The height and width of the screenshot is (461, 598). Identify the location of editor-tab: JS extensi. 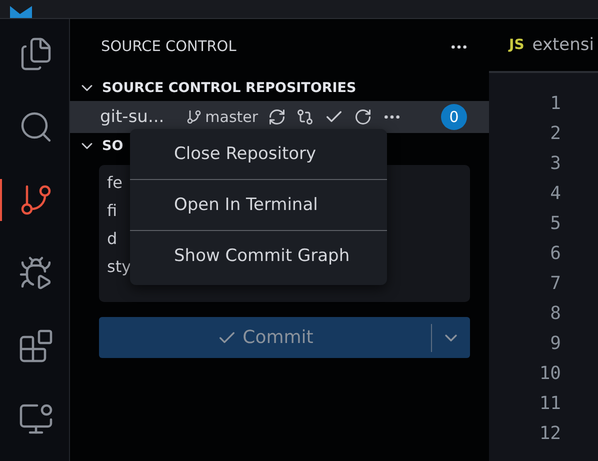
(543, 46).